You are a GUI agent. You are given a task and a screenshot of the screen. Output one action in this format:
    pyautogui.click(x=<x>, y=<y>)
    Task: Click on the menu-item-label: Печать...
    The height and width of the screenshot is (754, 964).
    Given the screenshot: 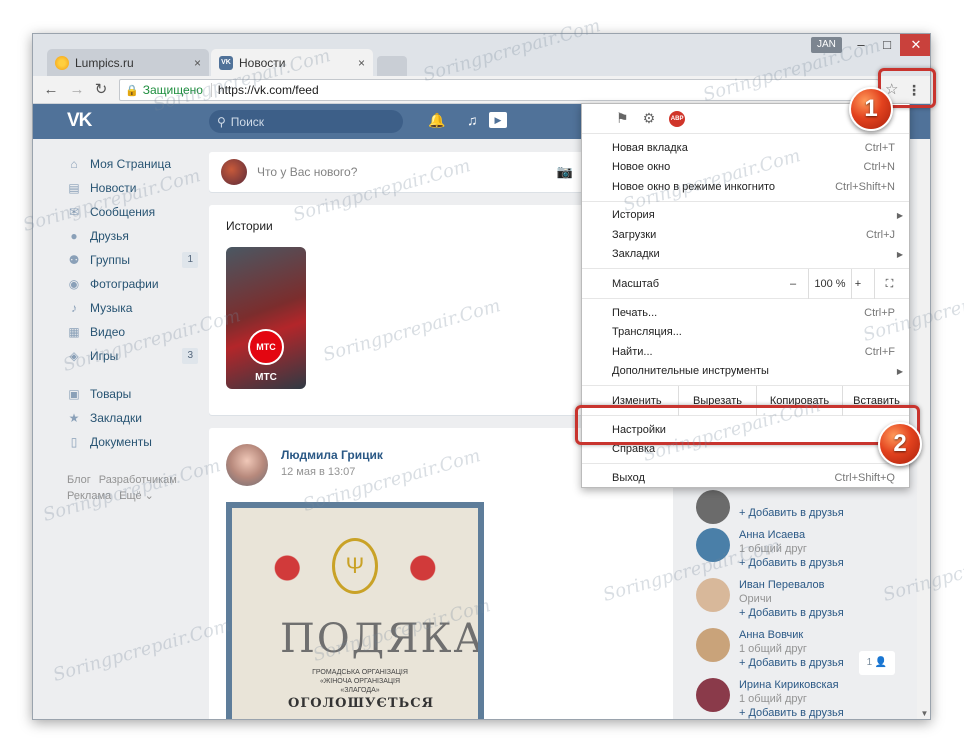 What is the action you would take?
    pyautogui.click(x=635, y=312)
    